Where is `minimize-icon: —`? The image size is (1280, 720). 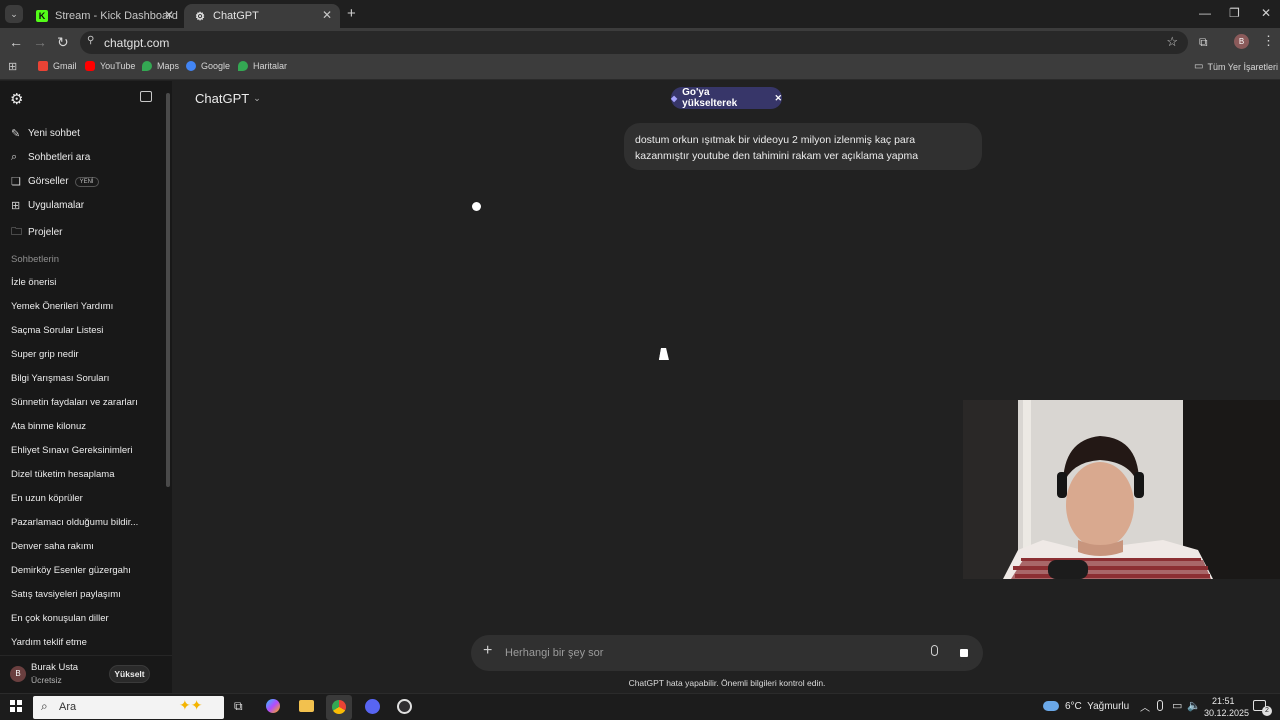 minimize-icon: — is located at coordinates (1205, 13).